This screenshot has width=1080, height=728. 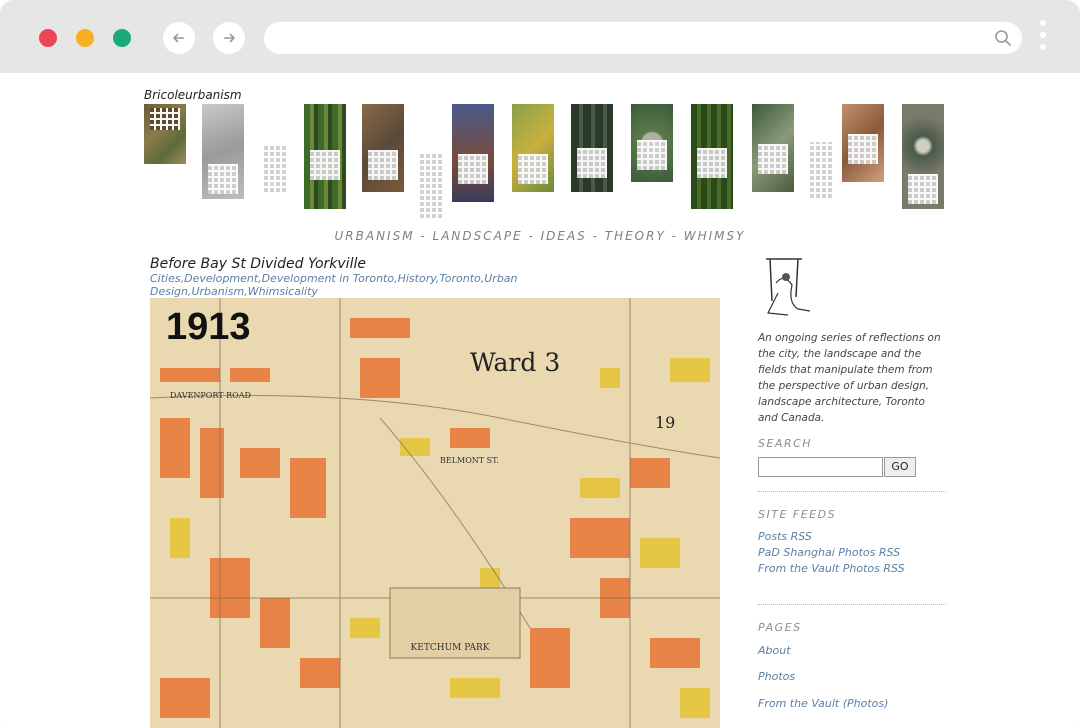 I want to click on search-icon, so click(x=1003, y=38).